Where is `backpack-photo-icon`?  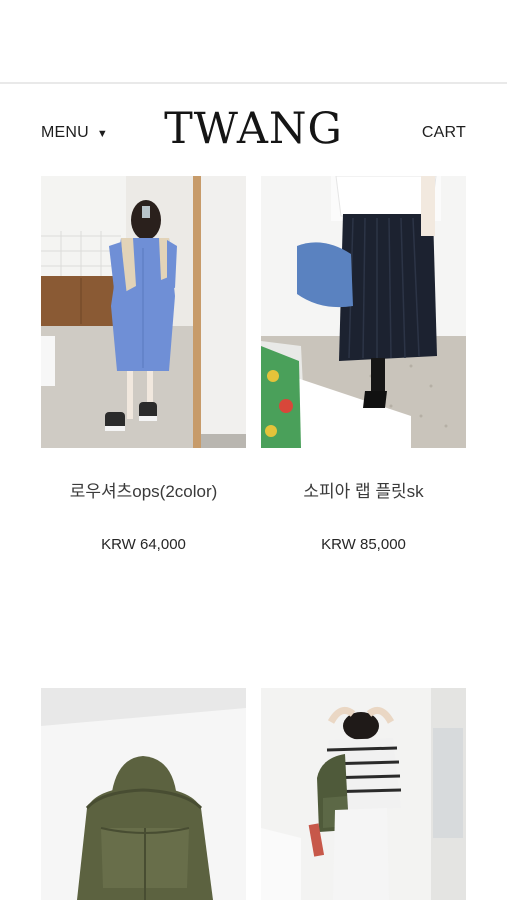 backpack-photo-icon is located at coordinates (143, 794).